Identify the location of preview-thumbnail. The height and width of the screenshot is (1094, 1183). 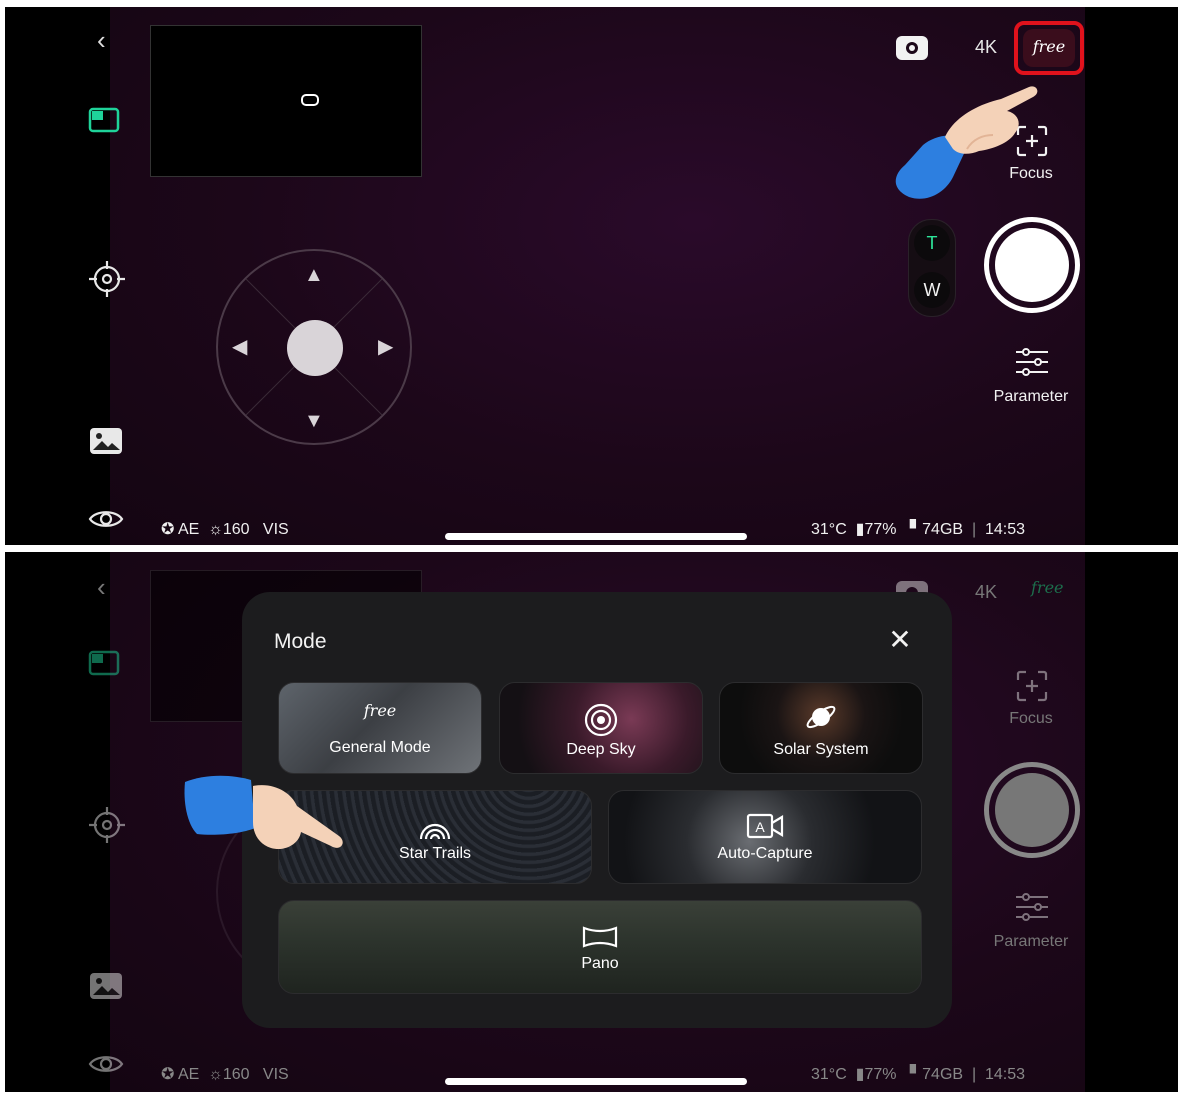
(286, 101).